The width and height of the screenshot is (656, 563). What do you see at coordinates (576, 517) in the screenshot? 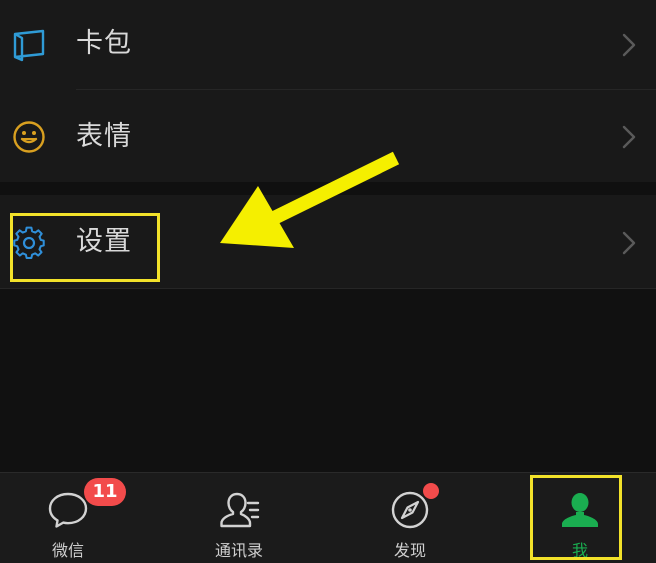
I see `me-tab-highlight-box` at bounding box center [576, 517].